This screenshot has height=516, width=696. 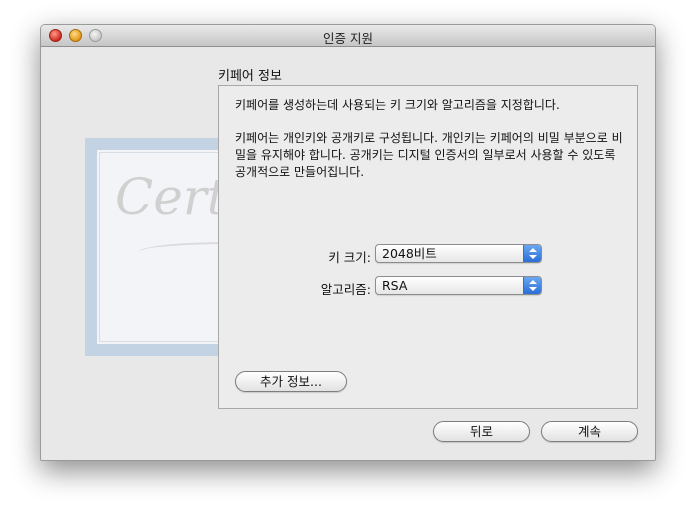 What do you see at coordinates (397, 105) in the screenshot?
I see `panel-description-intro: 키페어를 생성하는데 사용되는 키 크기와 알고리즘을 지정합니다.` at bounding box center [397, 105].